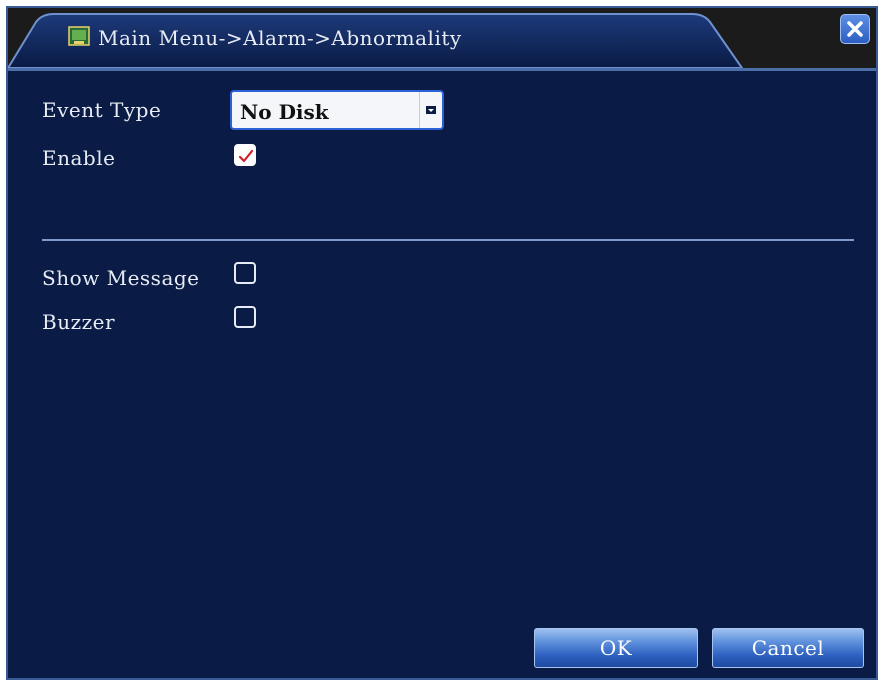  I want to click on enable-label: Enable, so click(79, 158).